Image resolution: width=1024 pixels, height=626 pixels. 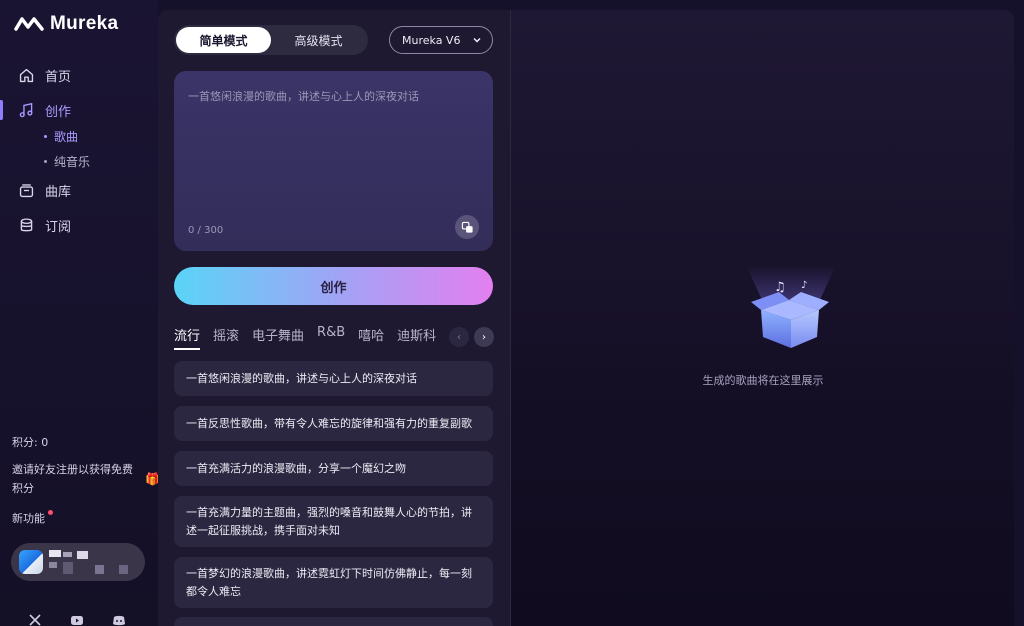 I want to click on sidebar-subitem-label: 纯音乐, so click(x=72, y=162).